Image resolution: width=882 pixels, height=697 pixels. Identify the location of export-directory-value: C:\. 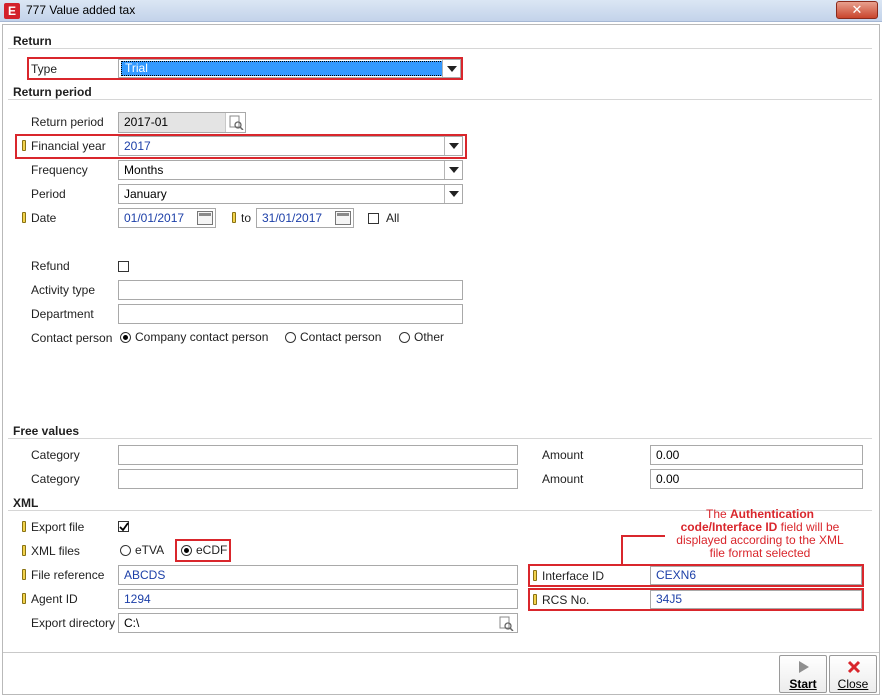
(132, 623).